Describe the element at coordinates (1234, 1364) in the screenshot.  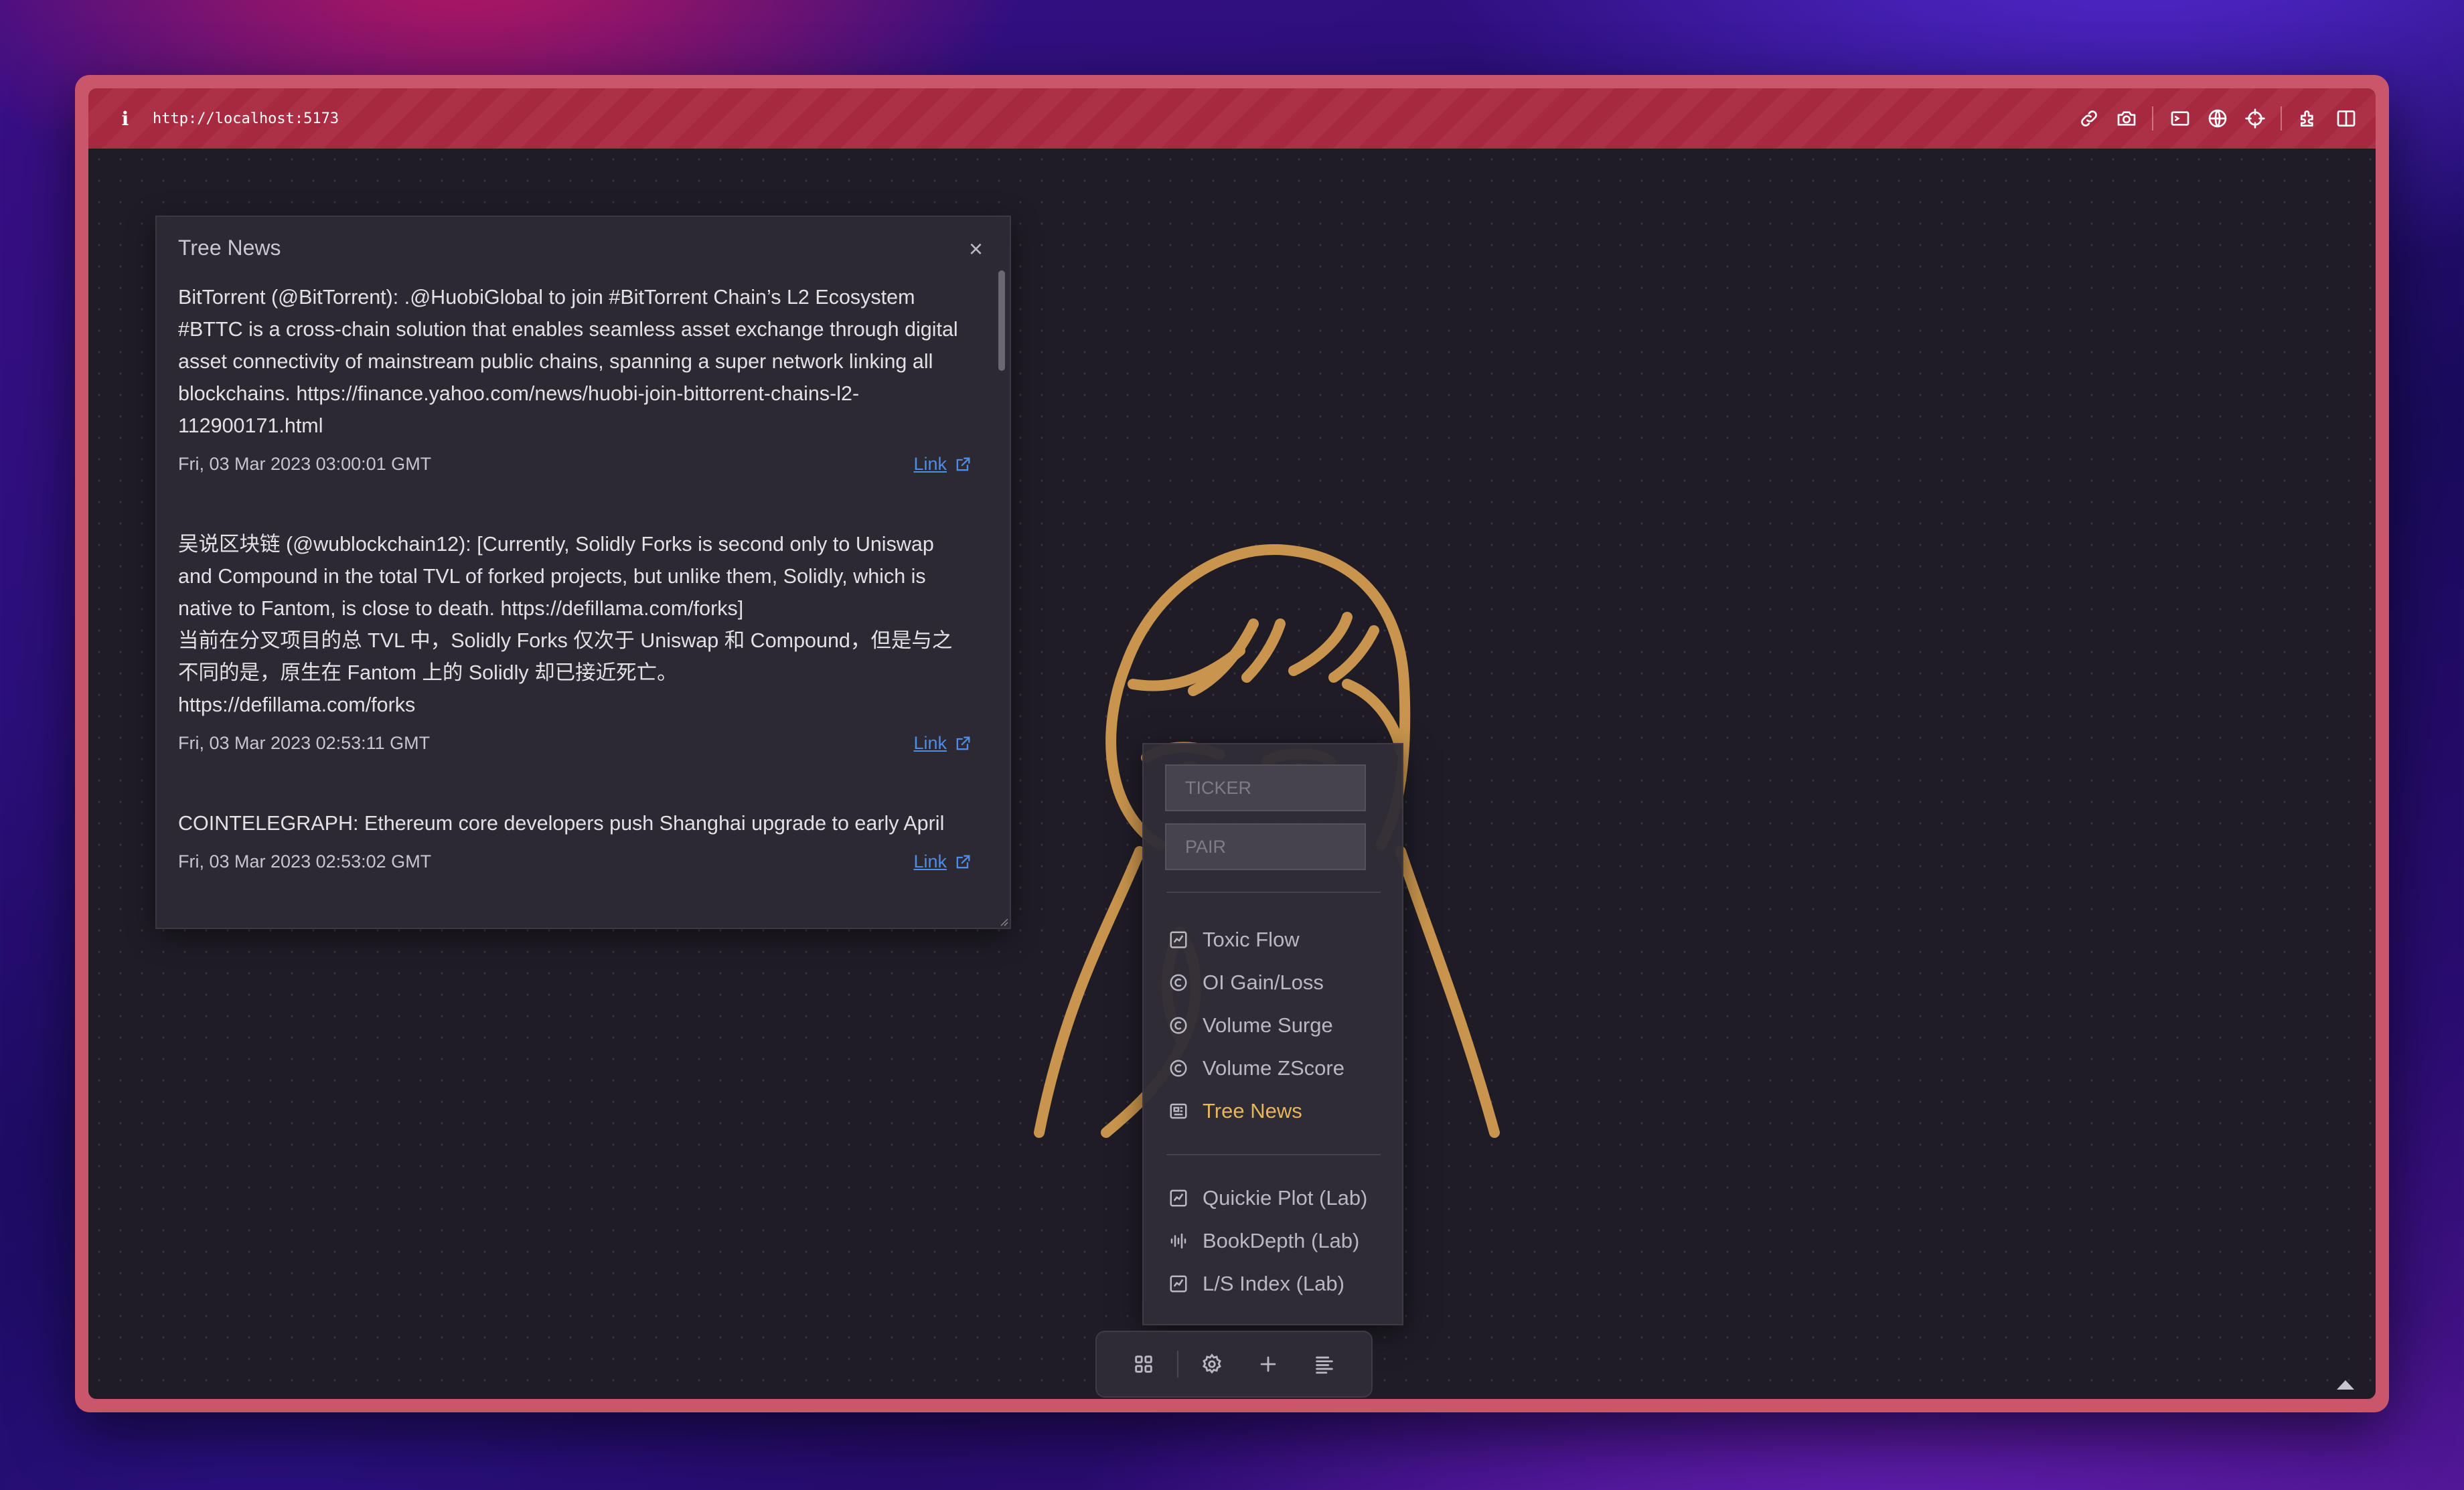
I see `bottom-toolbar` at that location.